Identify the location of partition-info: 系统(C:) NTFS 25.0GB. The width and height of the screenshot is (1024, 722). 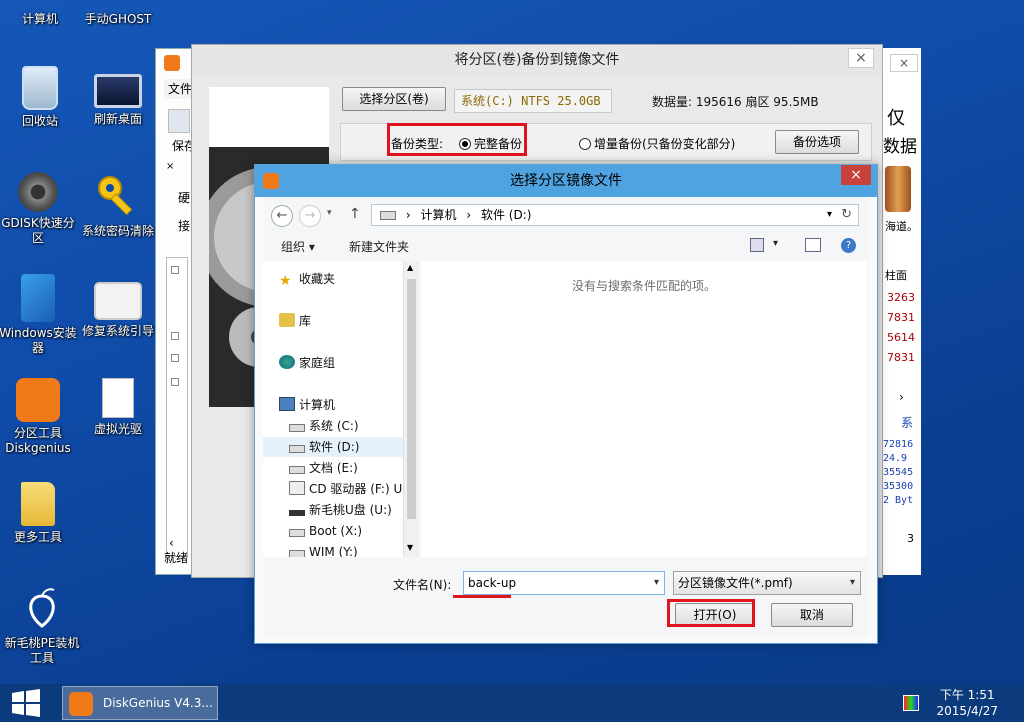
(533, 101).